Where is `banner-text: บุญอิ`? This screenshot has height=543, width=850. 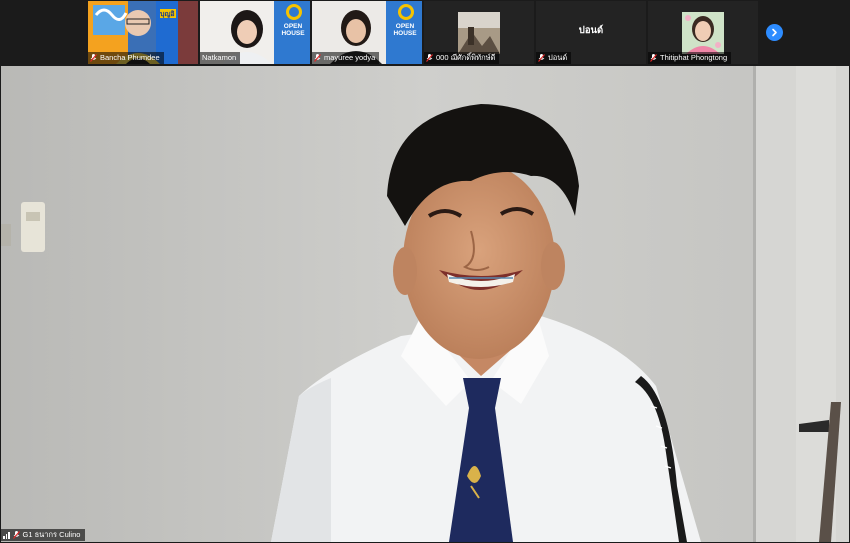 banner-text: บุญอิ is located at coordinates (167, 14).